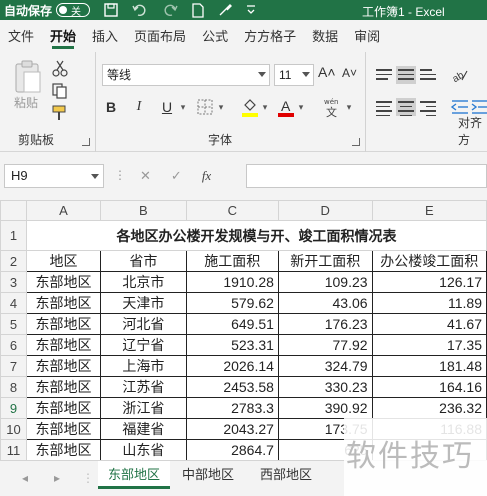  I want to click on data-cell: 330.23, so click(325, 387).